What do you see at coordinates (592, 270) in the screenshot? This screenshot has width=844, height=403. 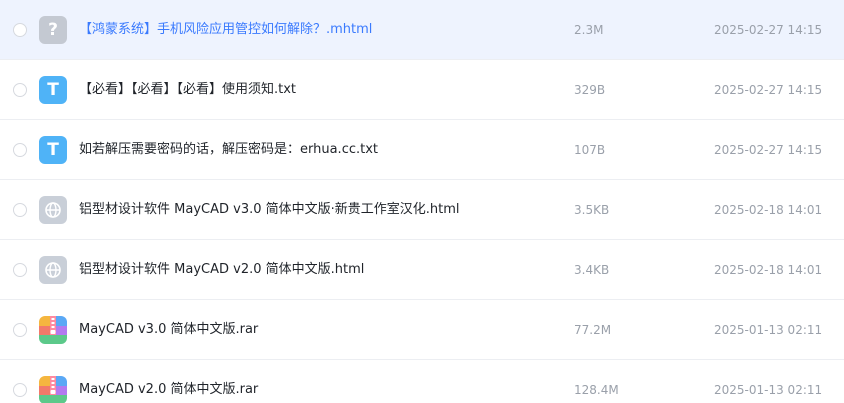 I see `file-size: 3.4KB` at bounding box center [592, 270].